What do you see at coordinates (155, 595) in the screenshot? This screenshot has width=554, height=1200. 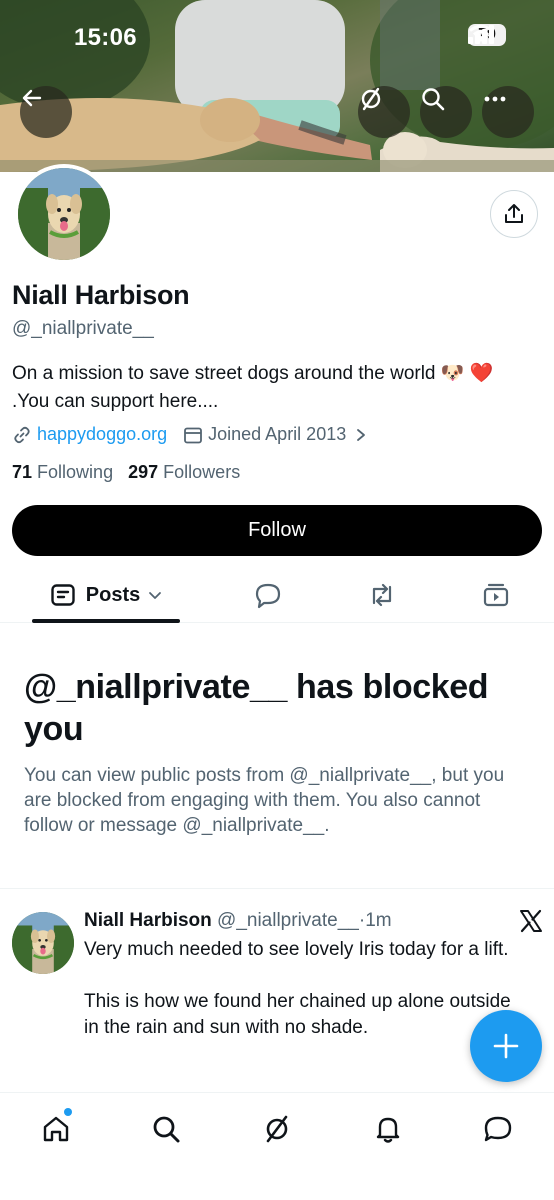 I see `chevron-down-icon` at bounding box center [155, 595].